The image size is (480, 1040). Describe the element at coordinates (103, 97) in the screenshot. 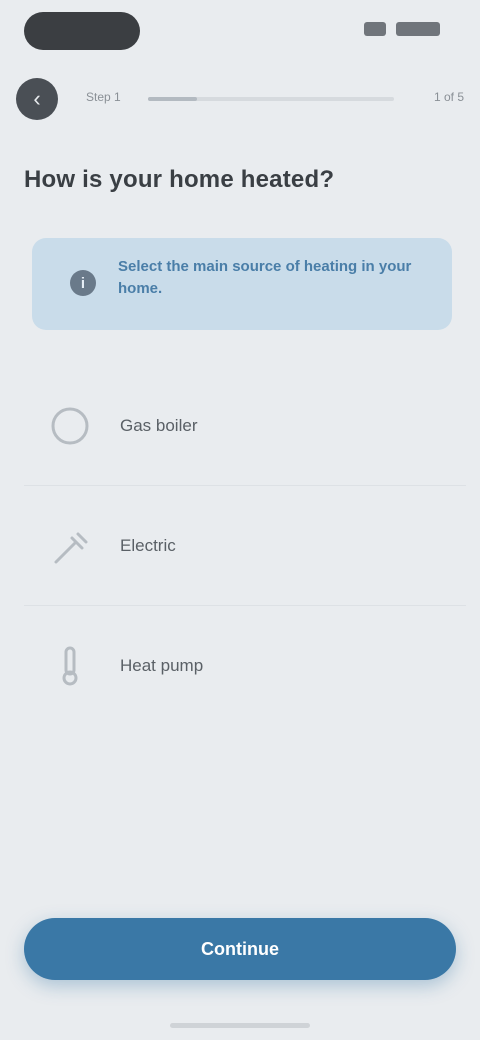

I see `step-label: Step 1` at that location.